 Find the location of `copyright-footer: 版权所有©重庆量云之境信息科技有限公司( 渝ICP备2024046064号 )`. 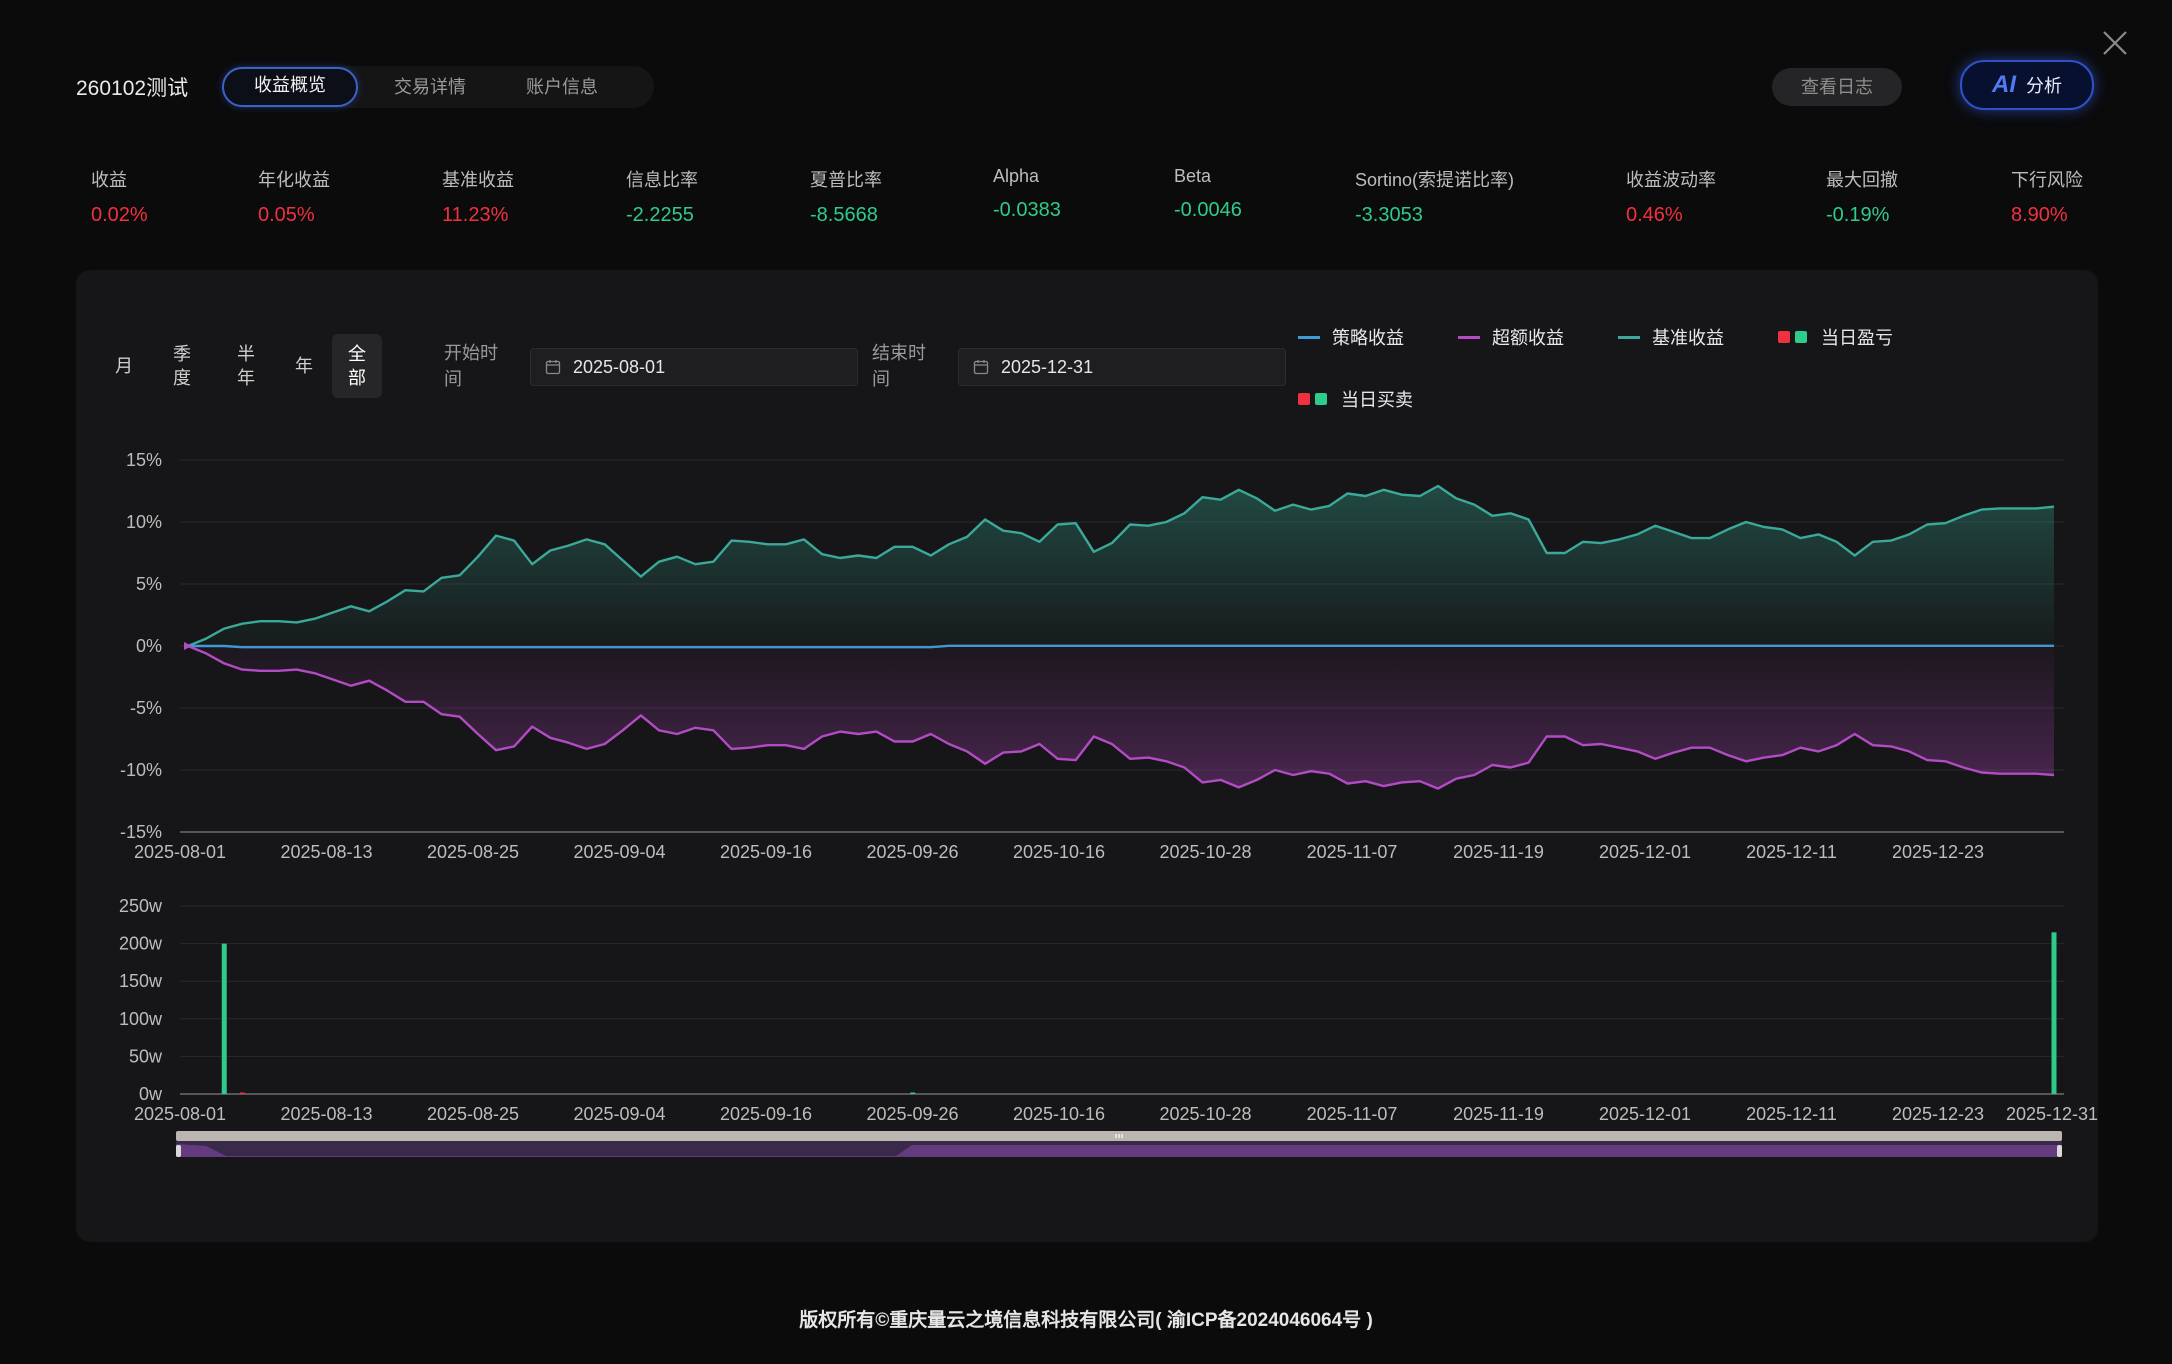

copyright-footer: 版权所有©重庆量云之境信息科技有限公司( 渝ICP备2024046064号 ) is located at coordinates (1086, 1320).